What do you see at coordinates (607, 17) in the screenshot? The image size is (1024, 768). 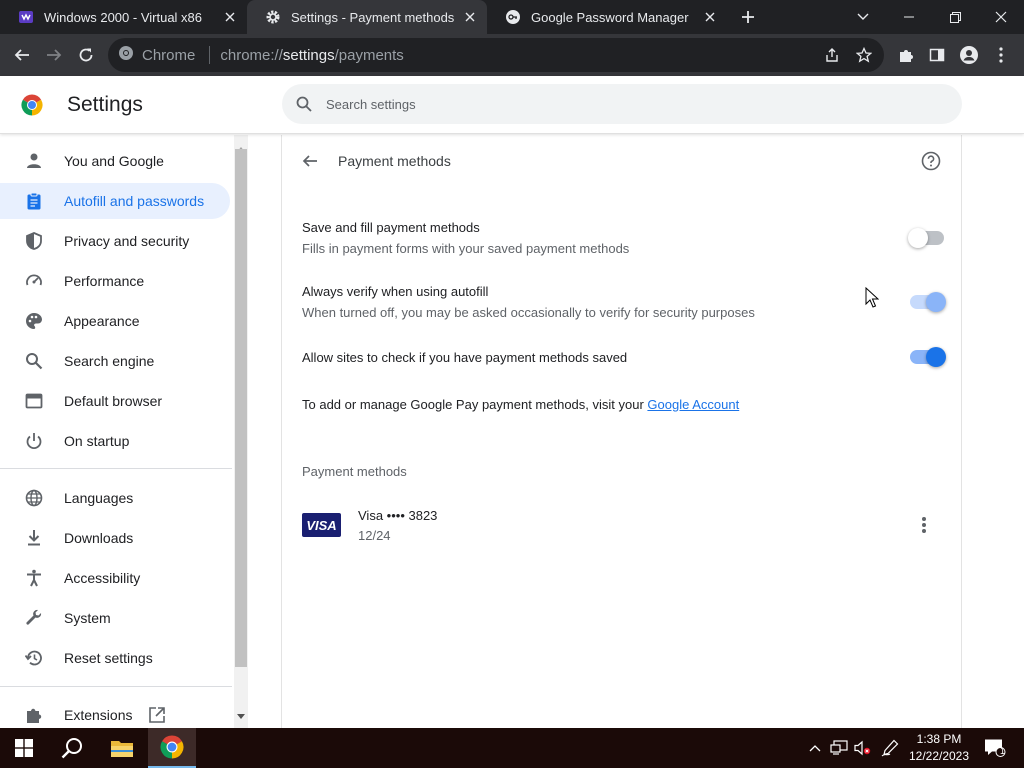 I see `tab-password-manager: Google Password Manager` at bounding box center [607, 17].